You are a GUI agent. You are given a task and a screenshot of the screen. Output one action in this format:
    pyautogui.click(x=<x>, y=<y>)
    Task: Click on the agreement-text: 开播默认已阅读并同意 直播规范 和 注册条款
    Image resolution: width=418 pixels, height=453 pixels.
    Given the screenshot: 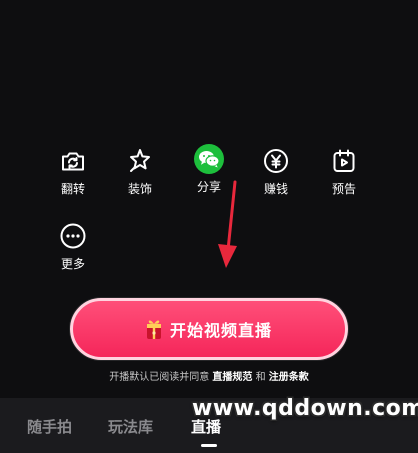 What is the action you would take?
    pyautogui.click(x=209, y=377)
    